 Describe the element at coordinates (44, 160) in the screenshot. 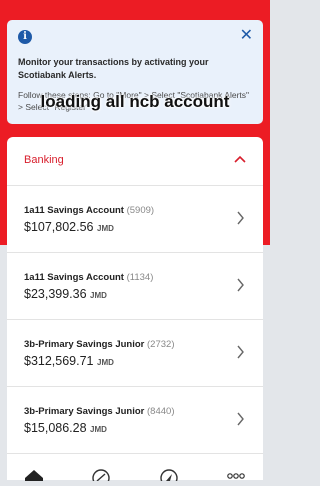

I see `banking-title: Banking` at that location.